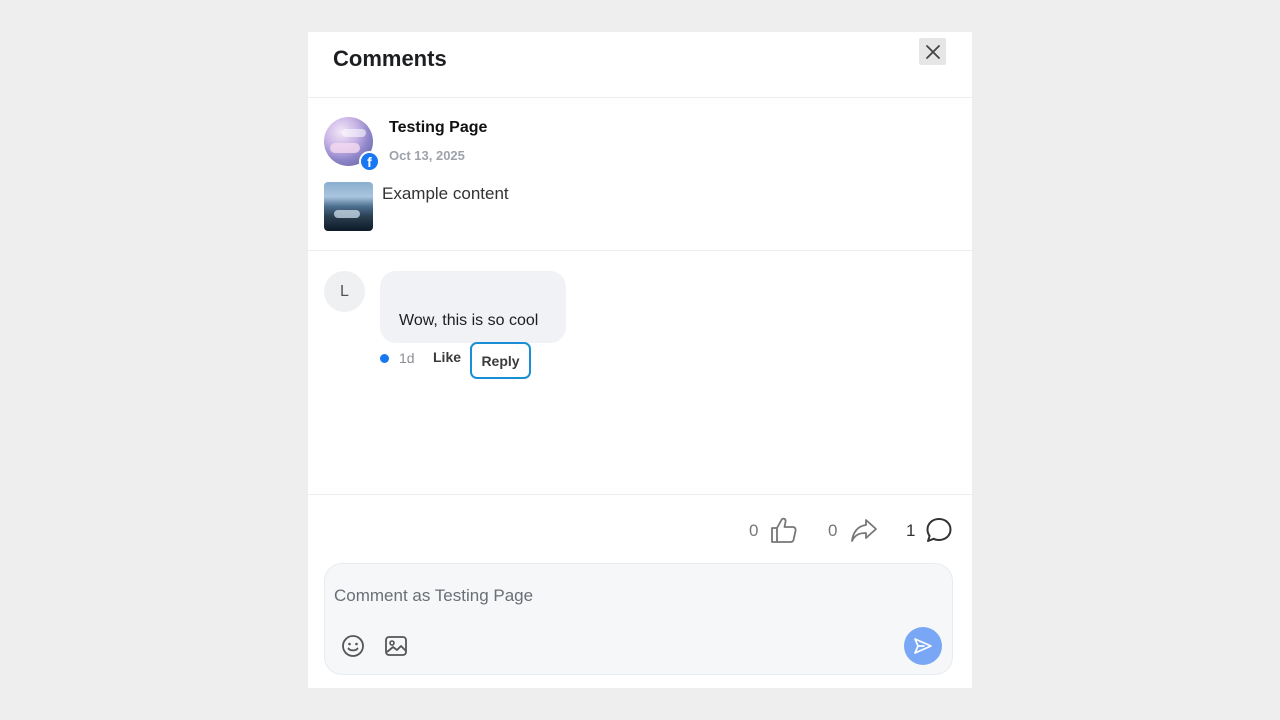 The image size is (1280, 720). Describe the element at coordinates (396, 646) in the screenshot. I see `image-icon` at that location.